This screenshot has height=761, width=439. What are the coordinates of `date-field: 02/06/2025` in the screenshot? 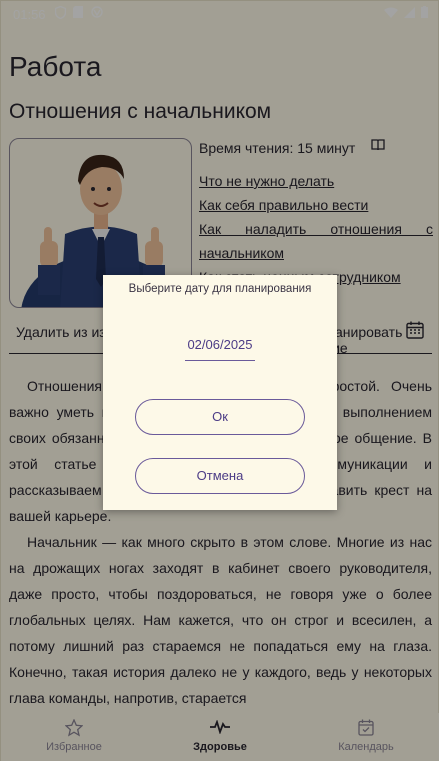 It's located at (220, 349).